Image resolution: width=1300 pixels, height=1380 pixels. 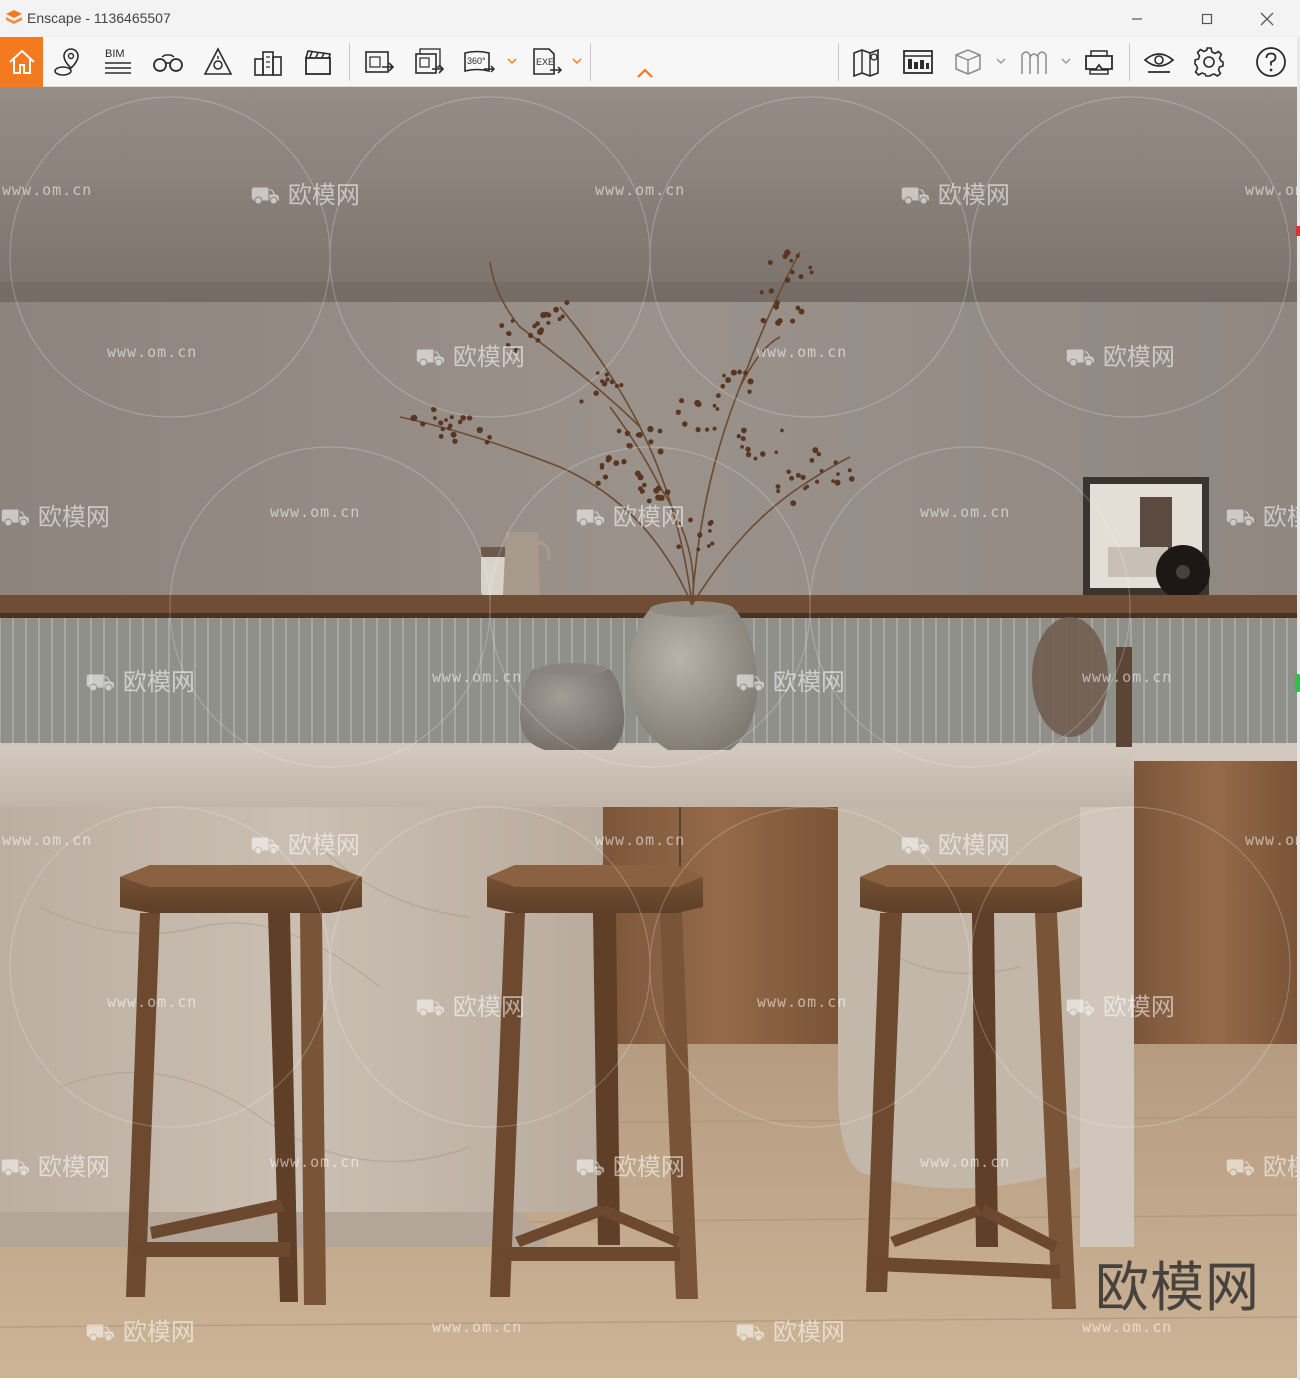 I want to click on svg-text: 360°, so click(x=476, y=61).